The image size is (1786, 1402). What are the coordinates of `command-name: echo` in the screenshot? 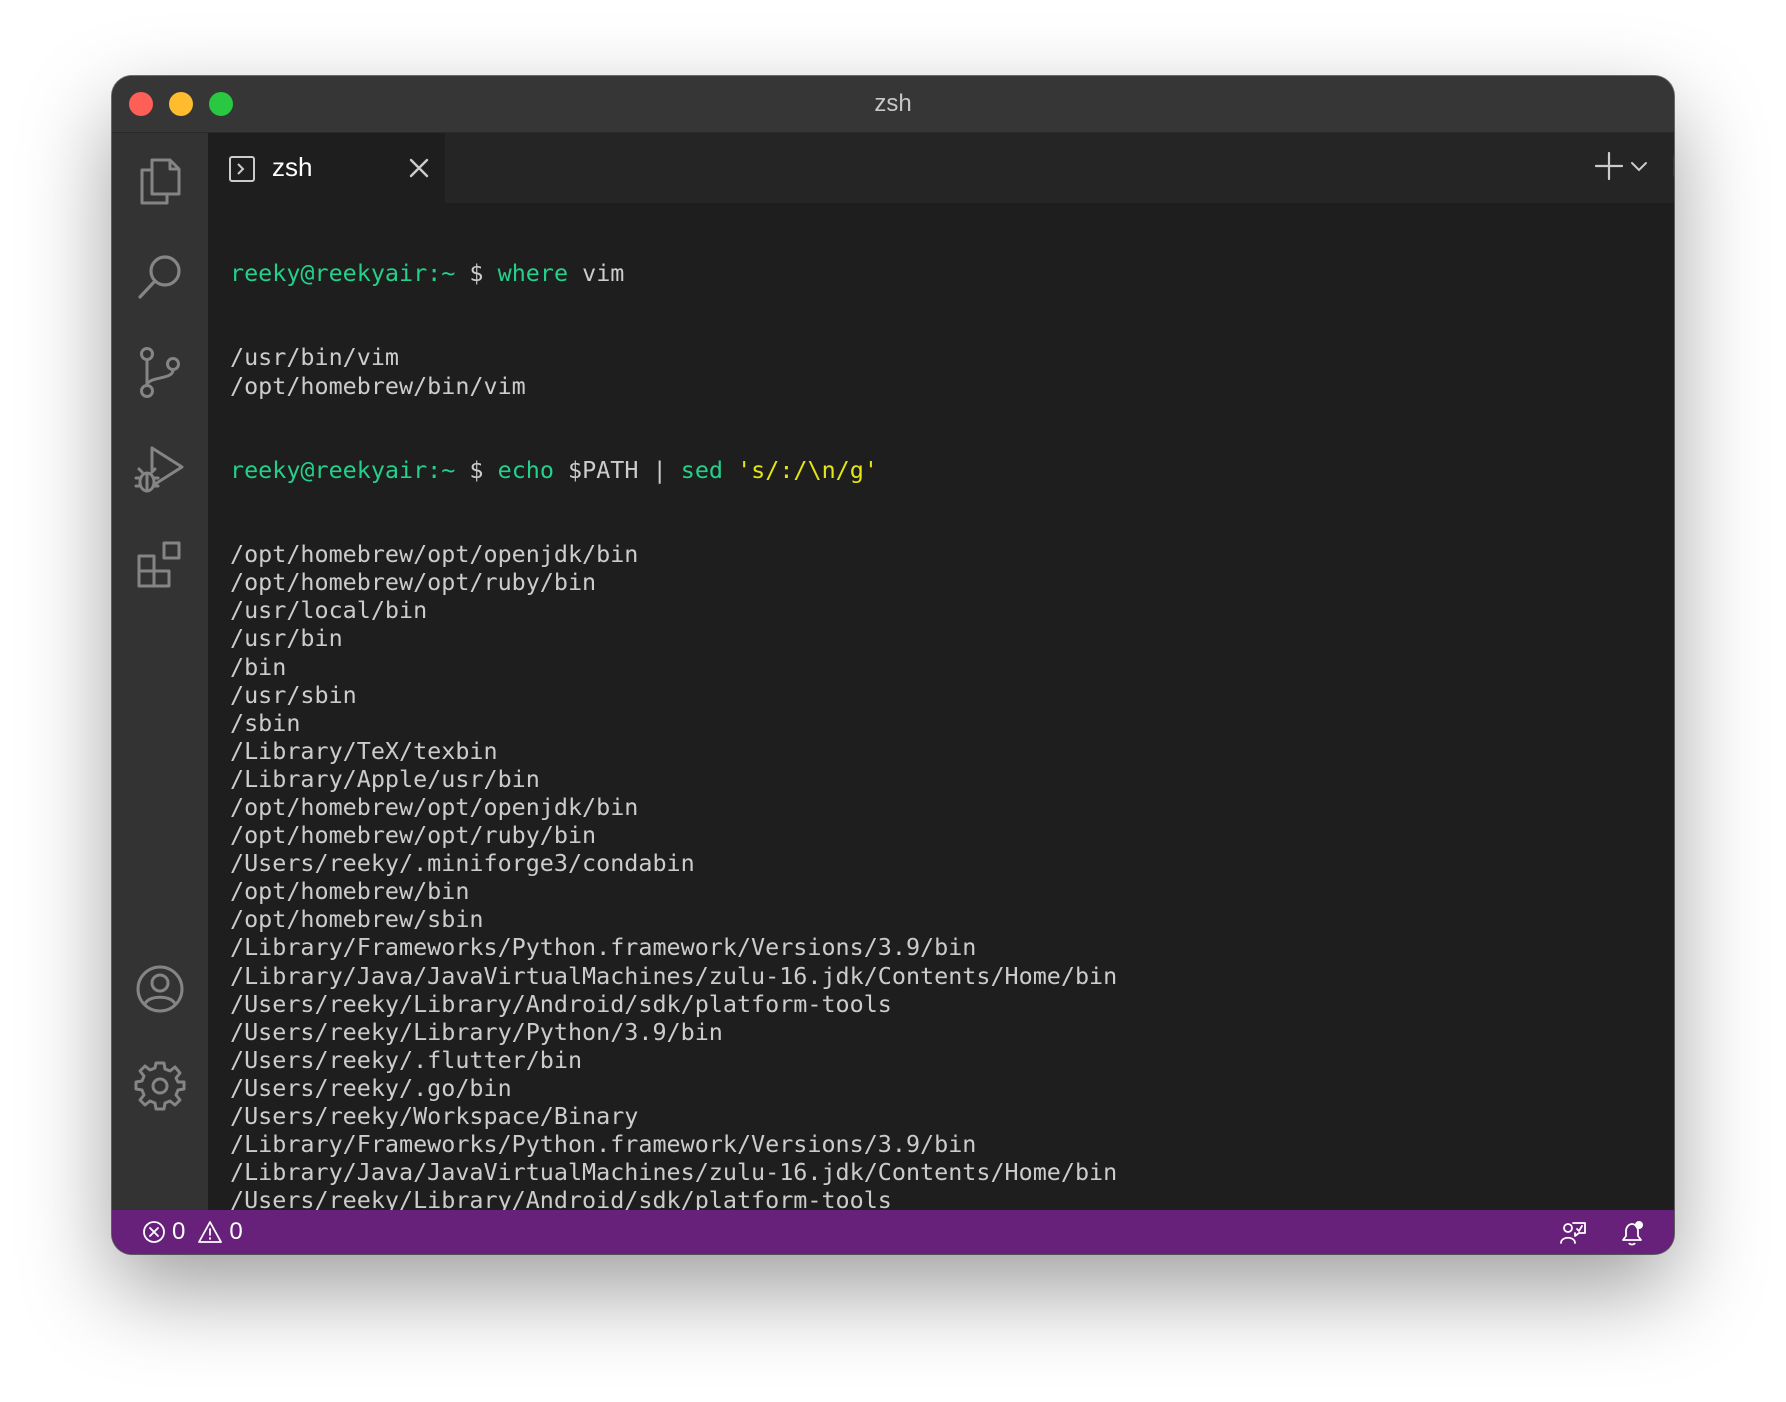 It's located at (525, 469).